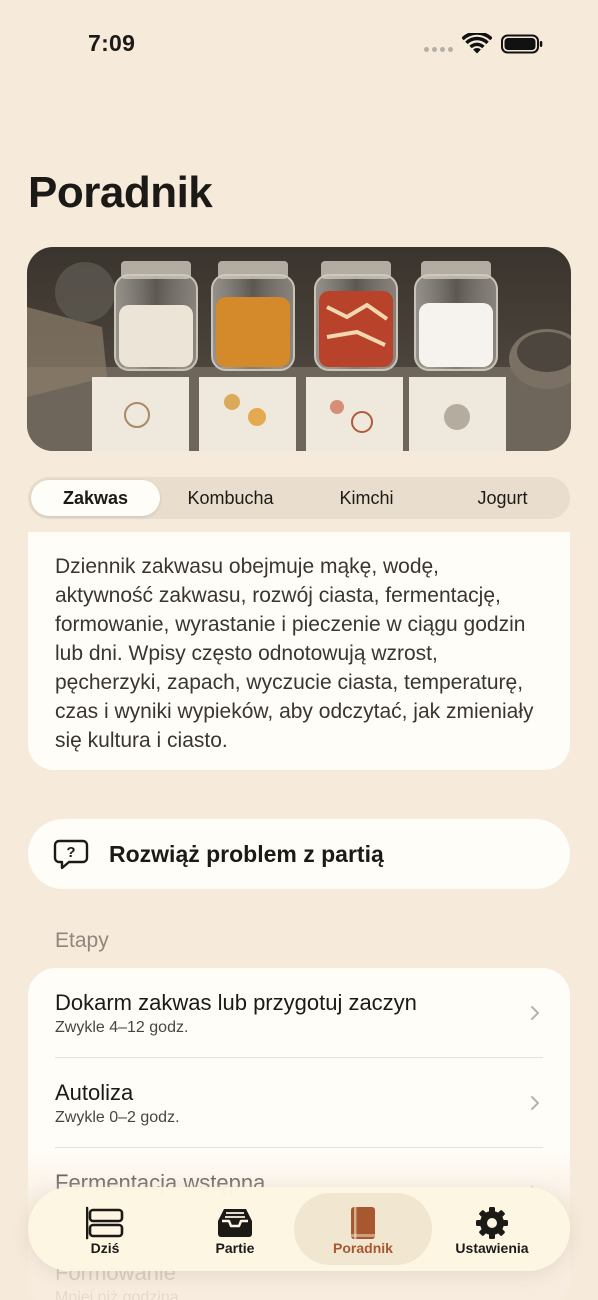 This screenshot has width=598, height=1300. I want to click on stage-title: Autoliza, so click(94, 1092).